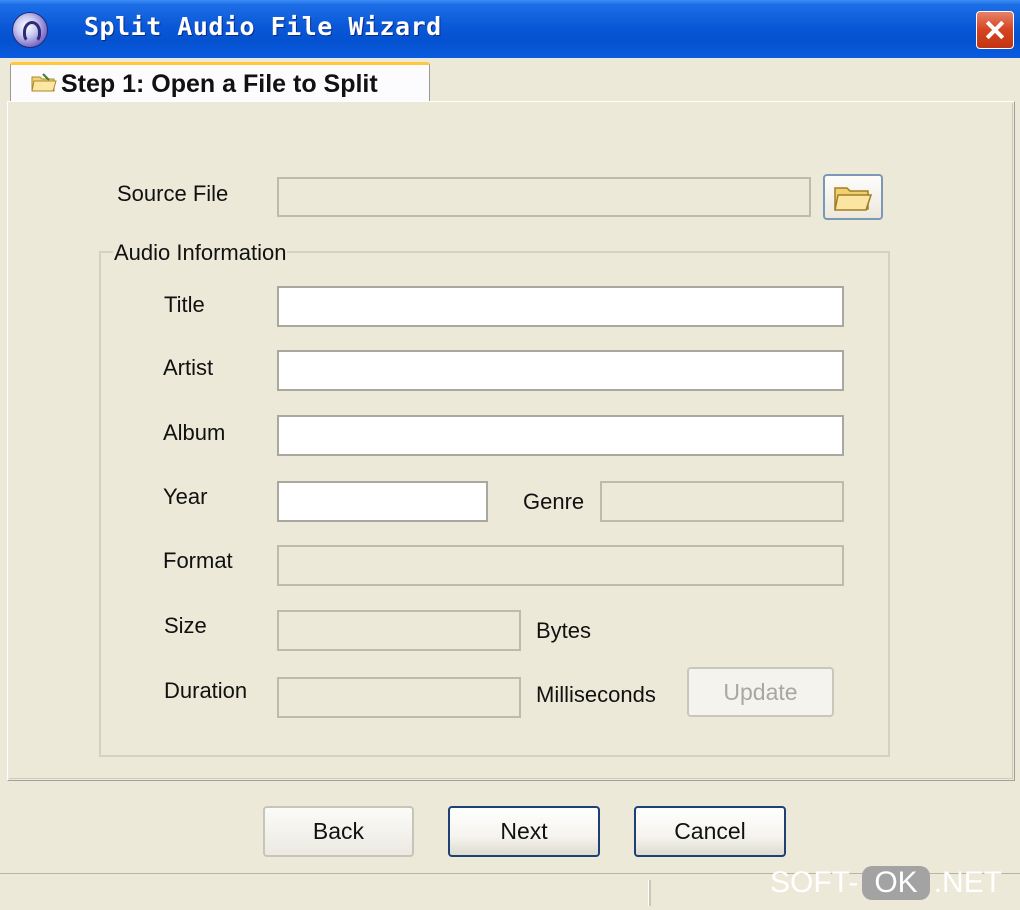 The image size is (1020, 910). I want to click on browse-button, so click(853, 197).